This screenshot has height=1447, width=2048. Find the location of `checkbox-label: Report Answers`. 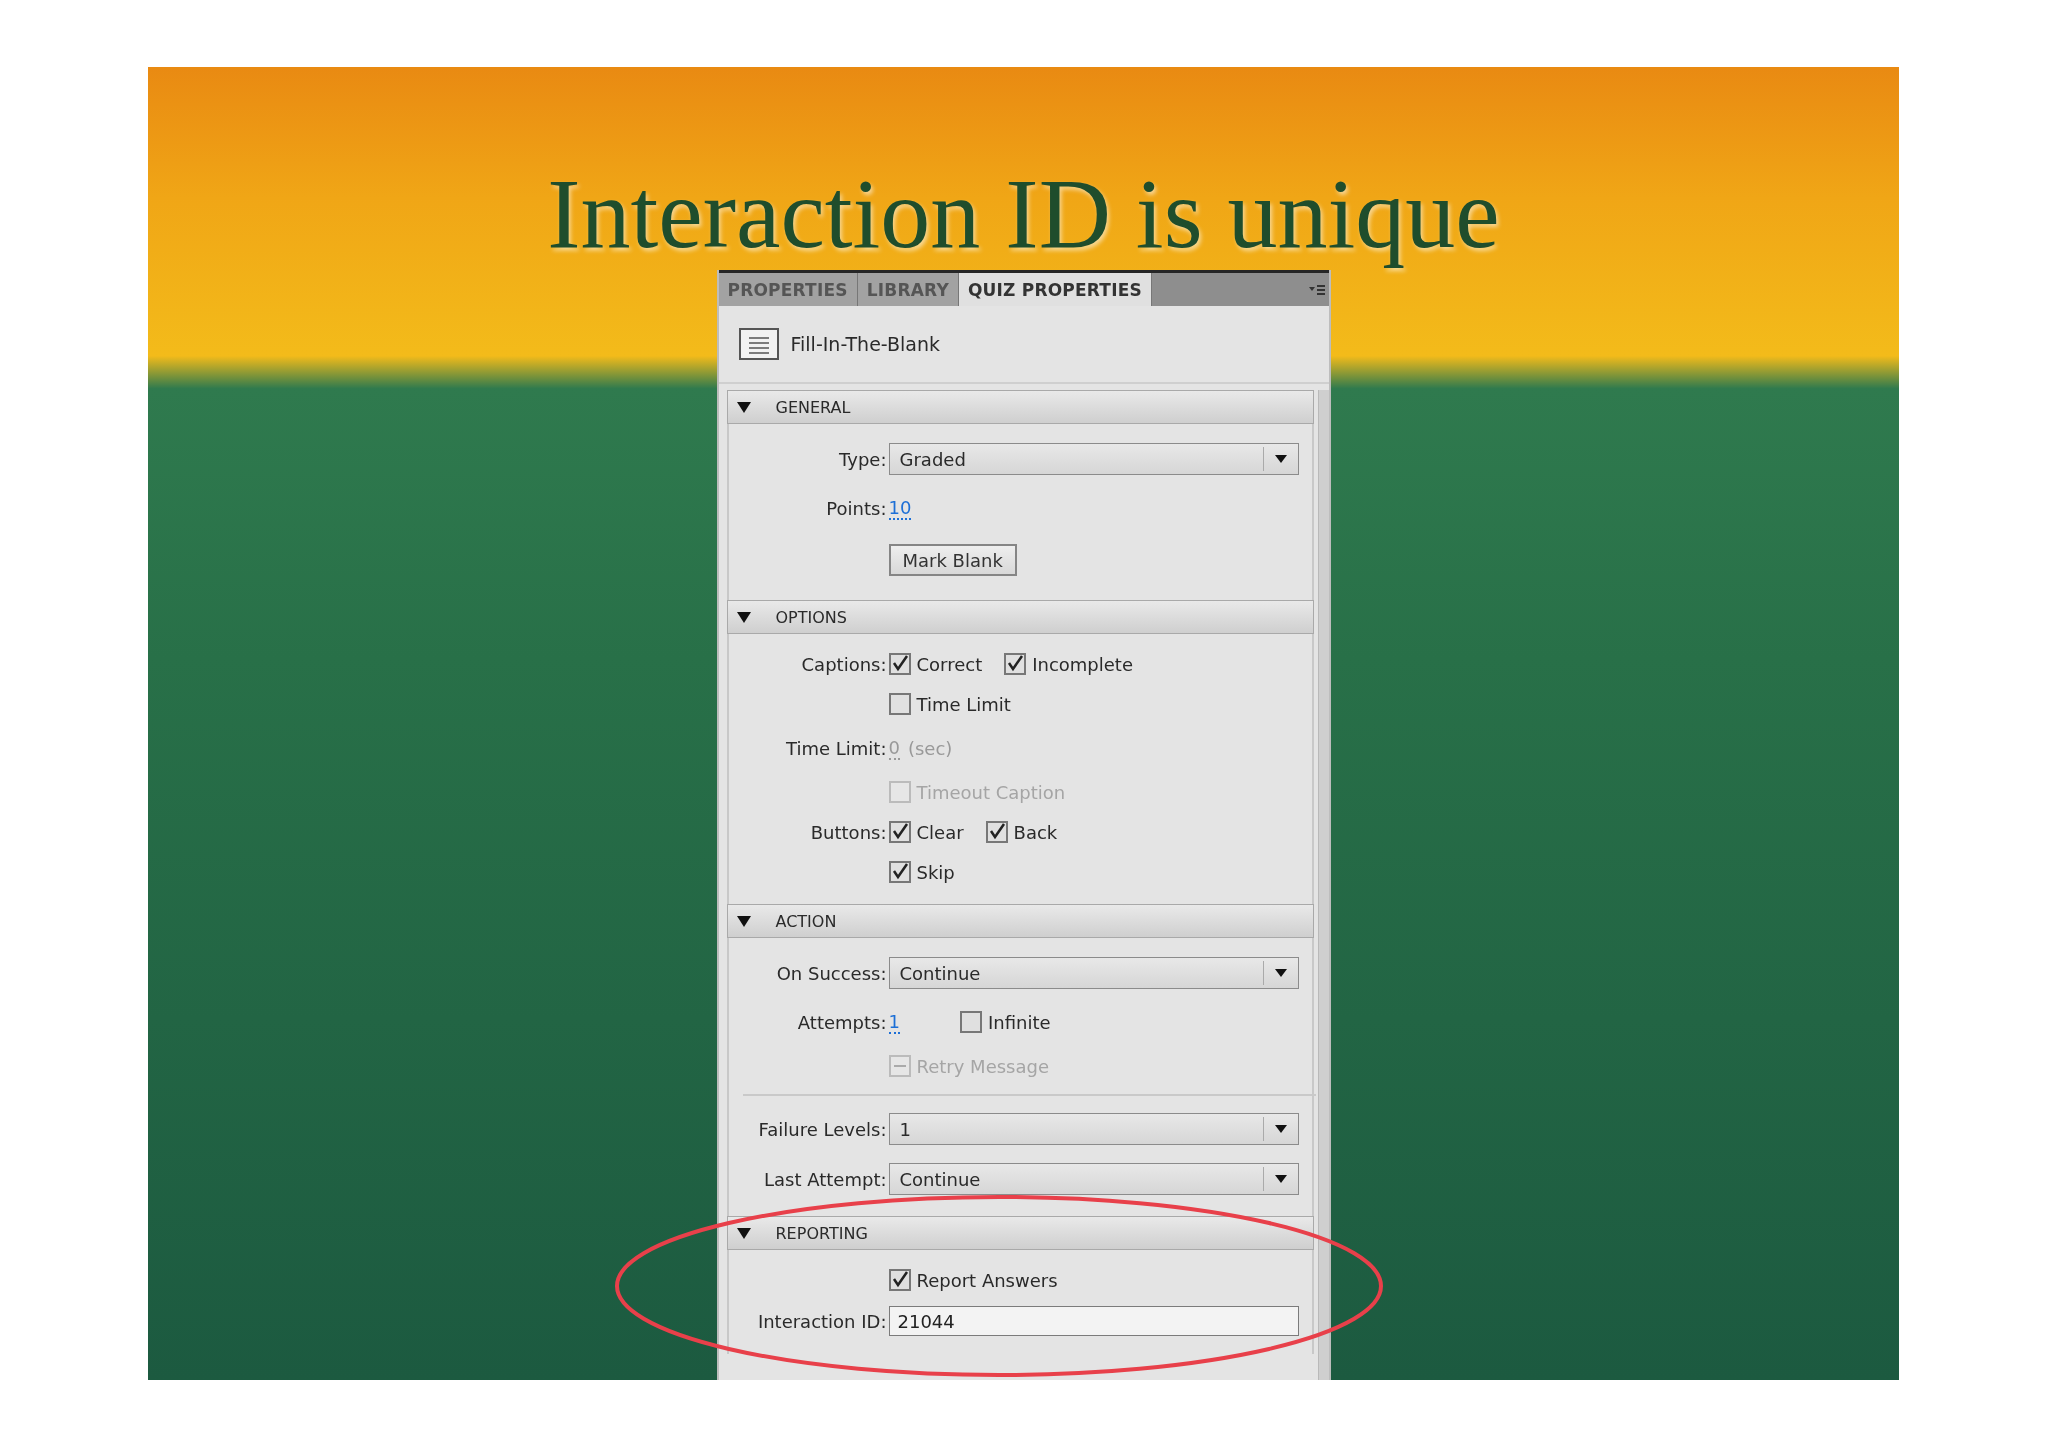

checkbox-label: Report Answers is located at coordinates (987, 1280).